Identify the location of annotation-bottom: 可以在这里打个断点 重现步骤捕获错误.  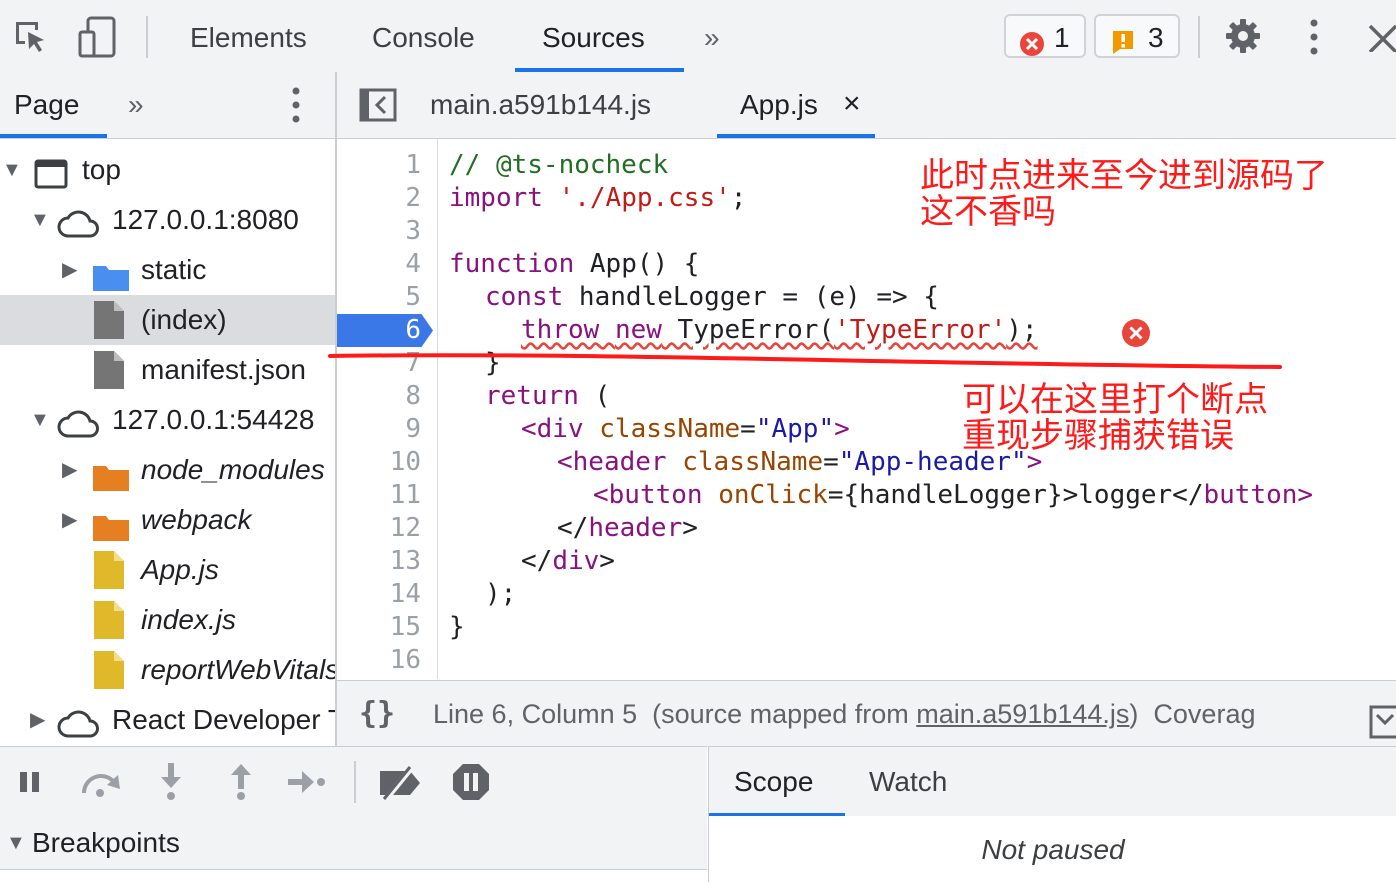
(1115, 418).